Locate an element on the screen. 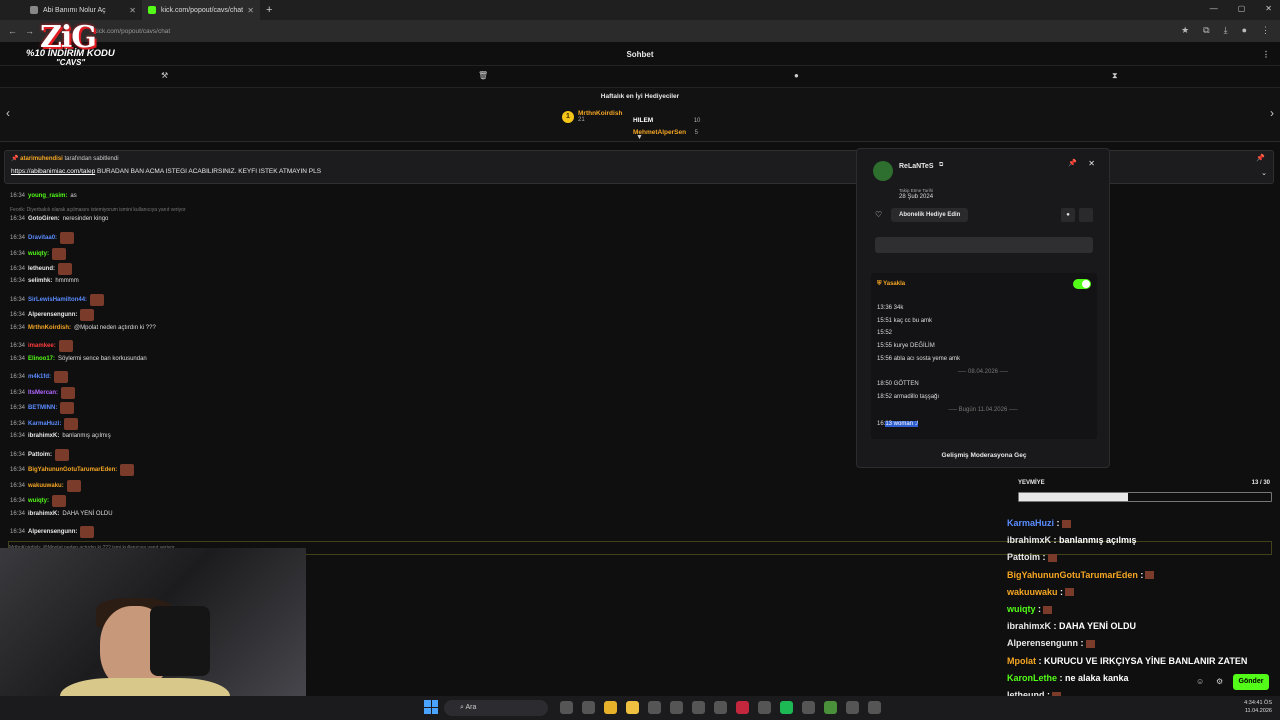 Image resolution: width=1280 pixels, height=720 pixels. back-icon: ← is located at coordinates (12, 31).